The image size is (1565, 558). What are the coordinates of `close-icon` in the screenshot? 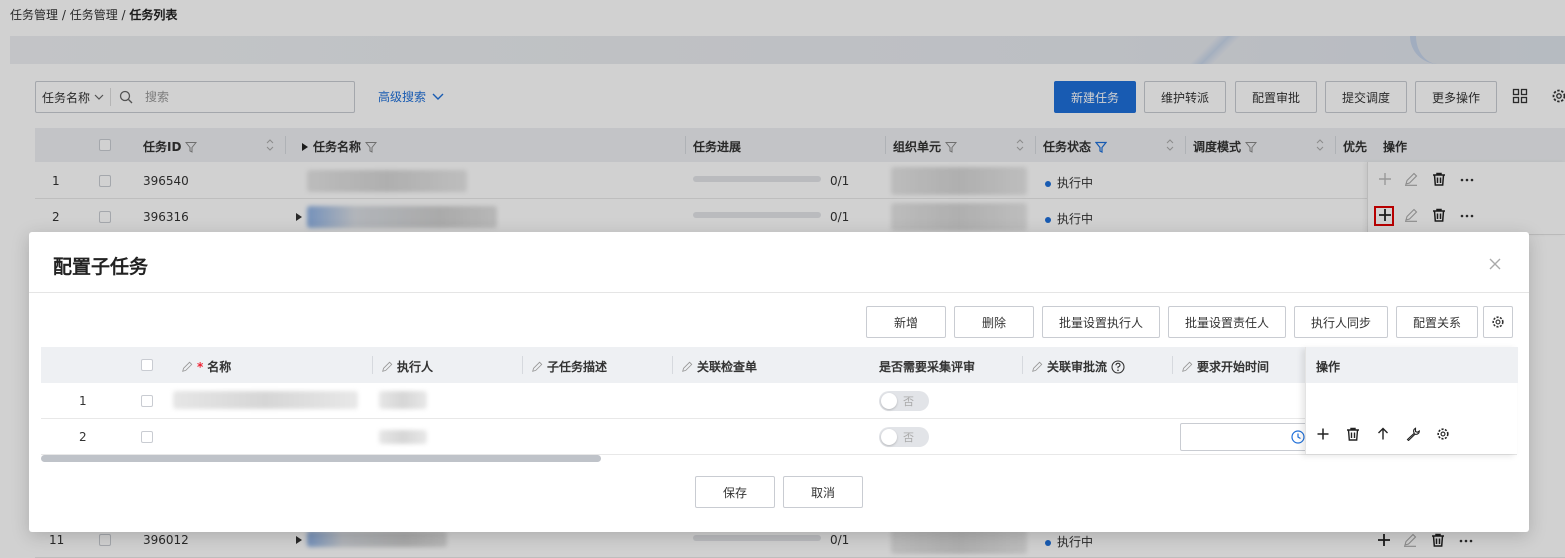 It's located at (1495, 264).